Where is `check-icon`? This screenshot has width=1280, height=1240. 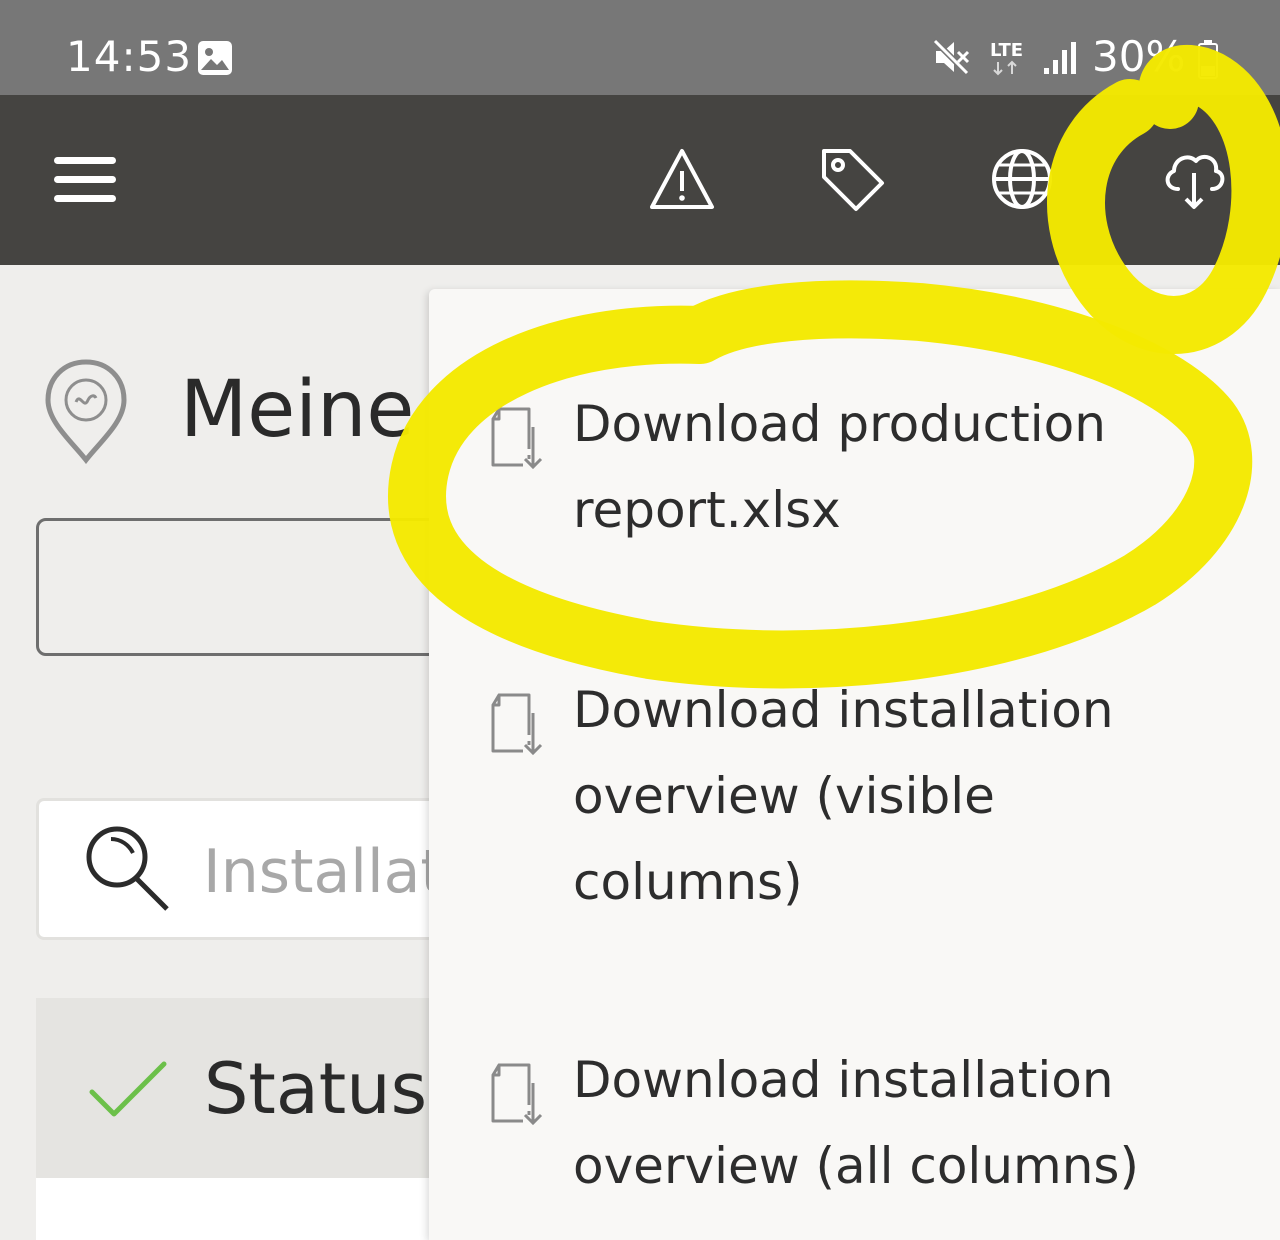 check-icon is located at coordinates (128, 1089).